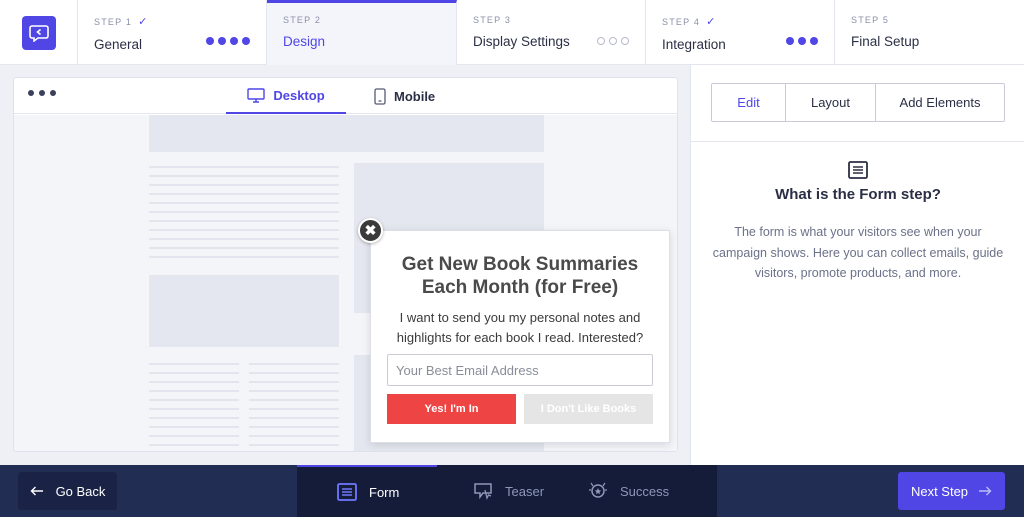  Describe the element at coordinates (380, 96) in the screenshot. I see `mobile-icon` at that location.